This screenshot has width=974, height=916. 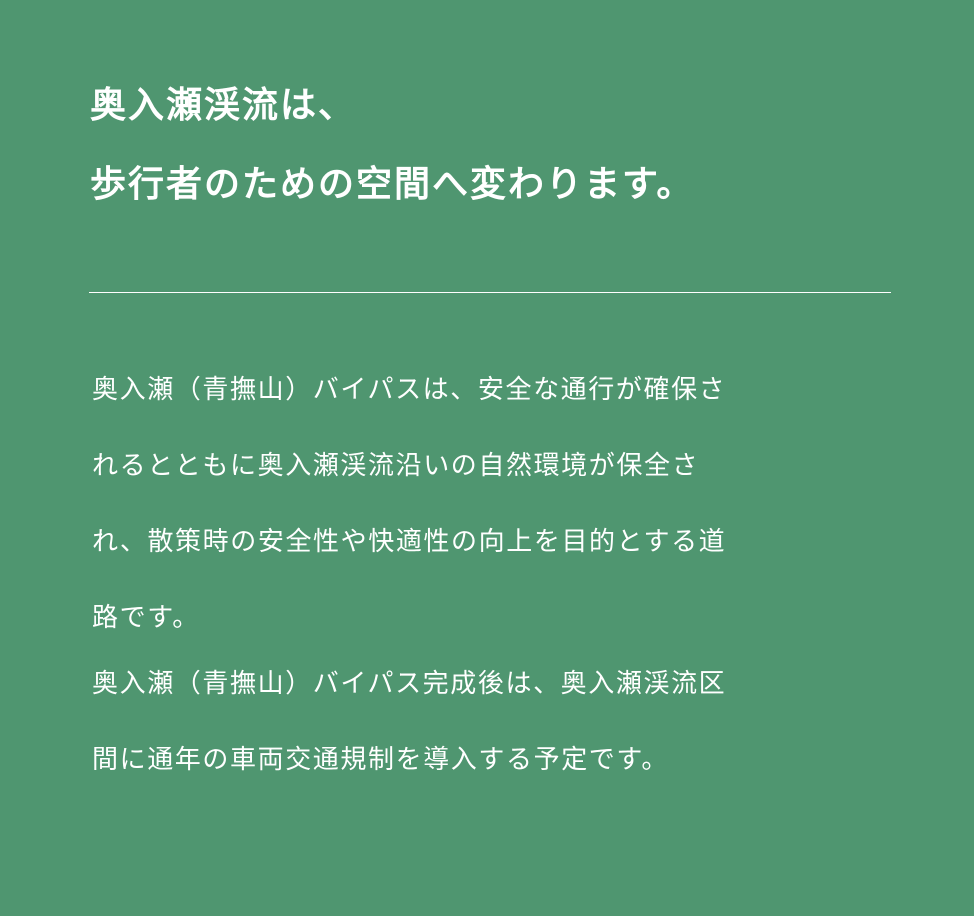 What do you see at coordinates (381, 760) in the screenshot?
I see `description-line-6: 間に通年の車両交通規制を導入する予定です。` at bounding box center [381, 760].